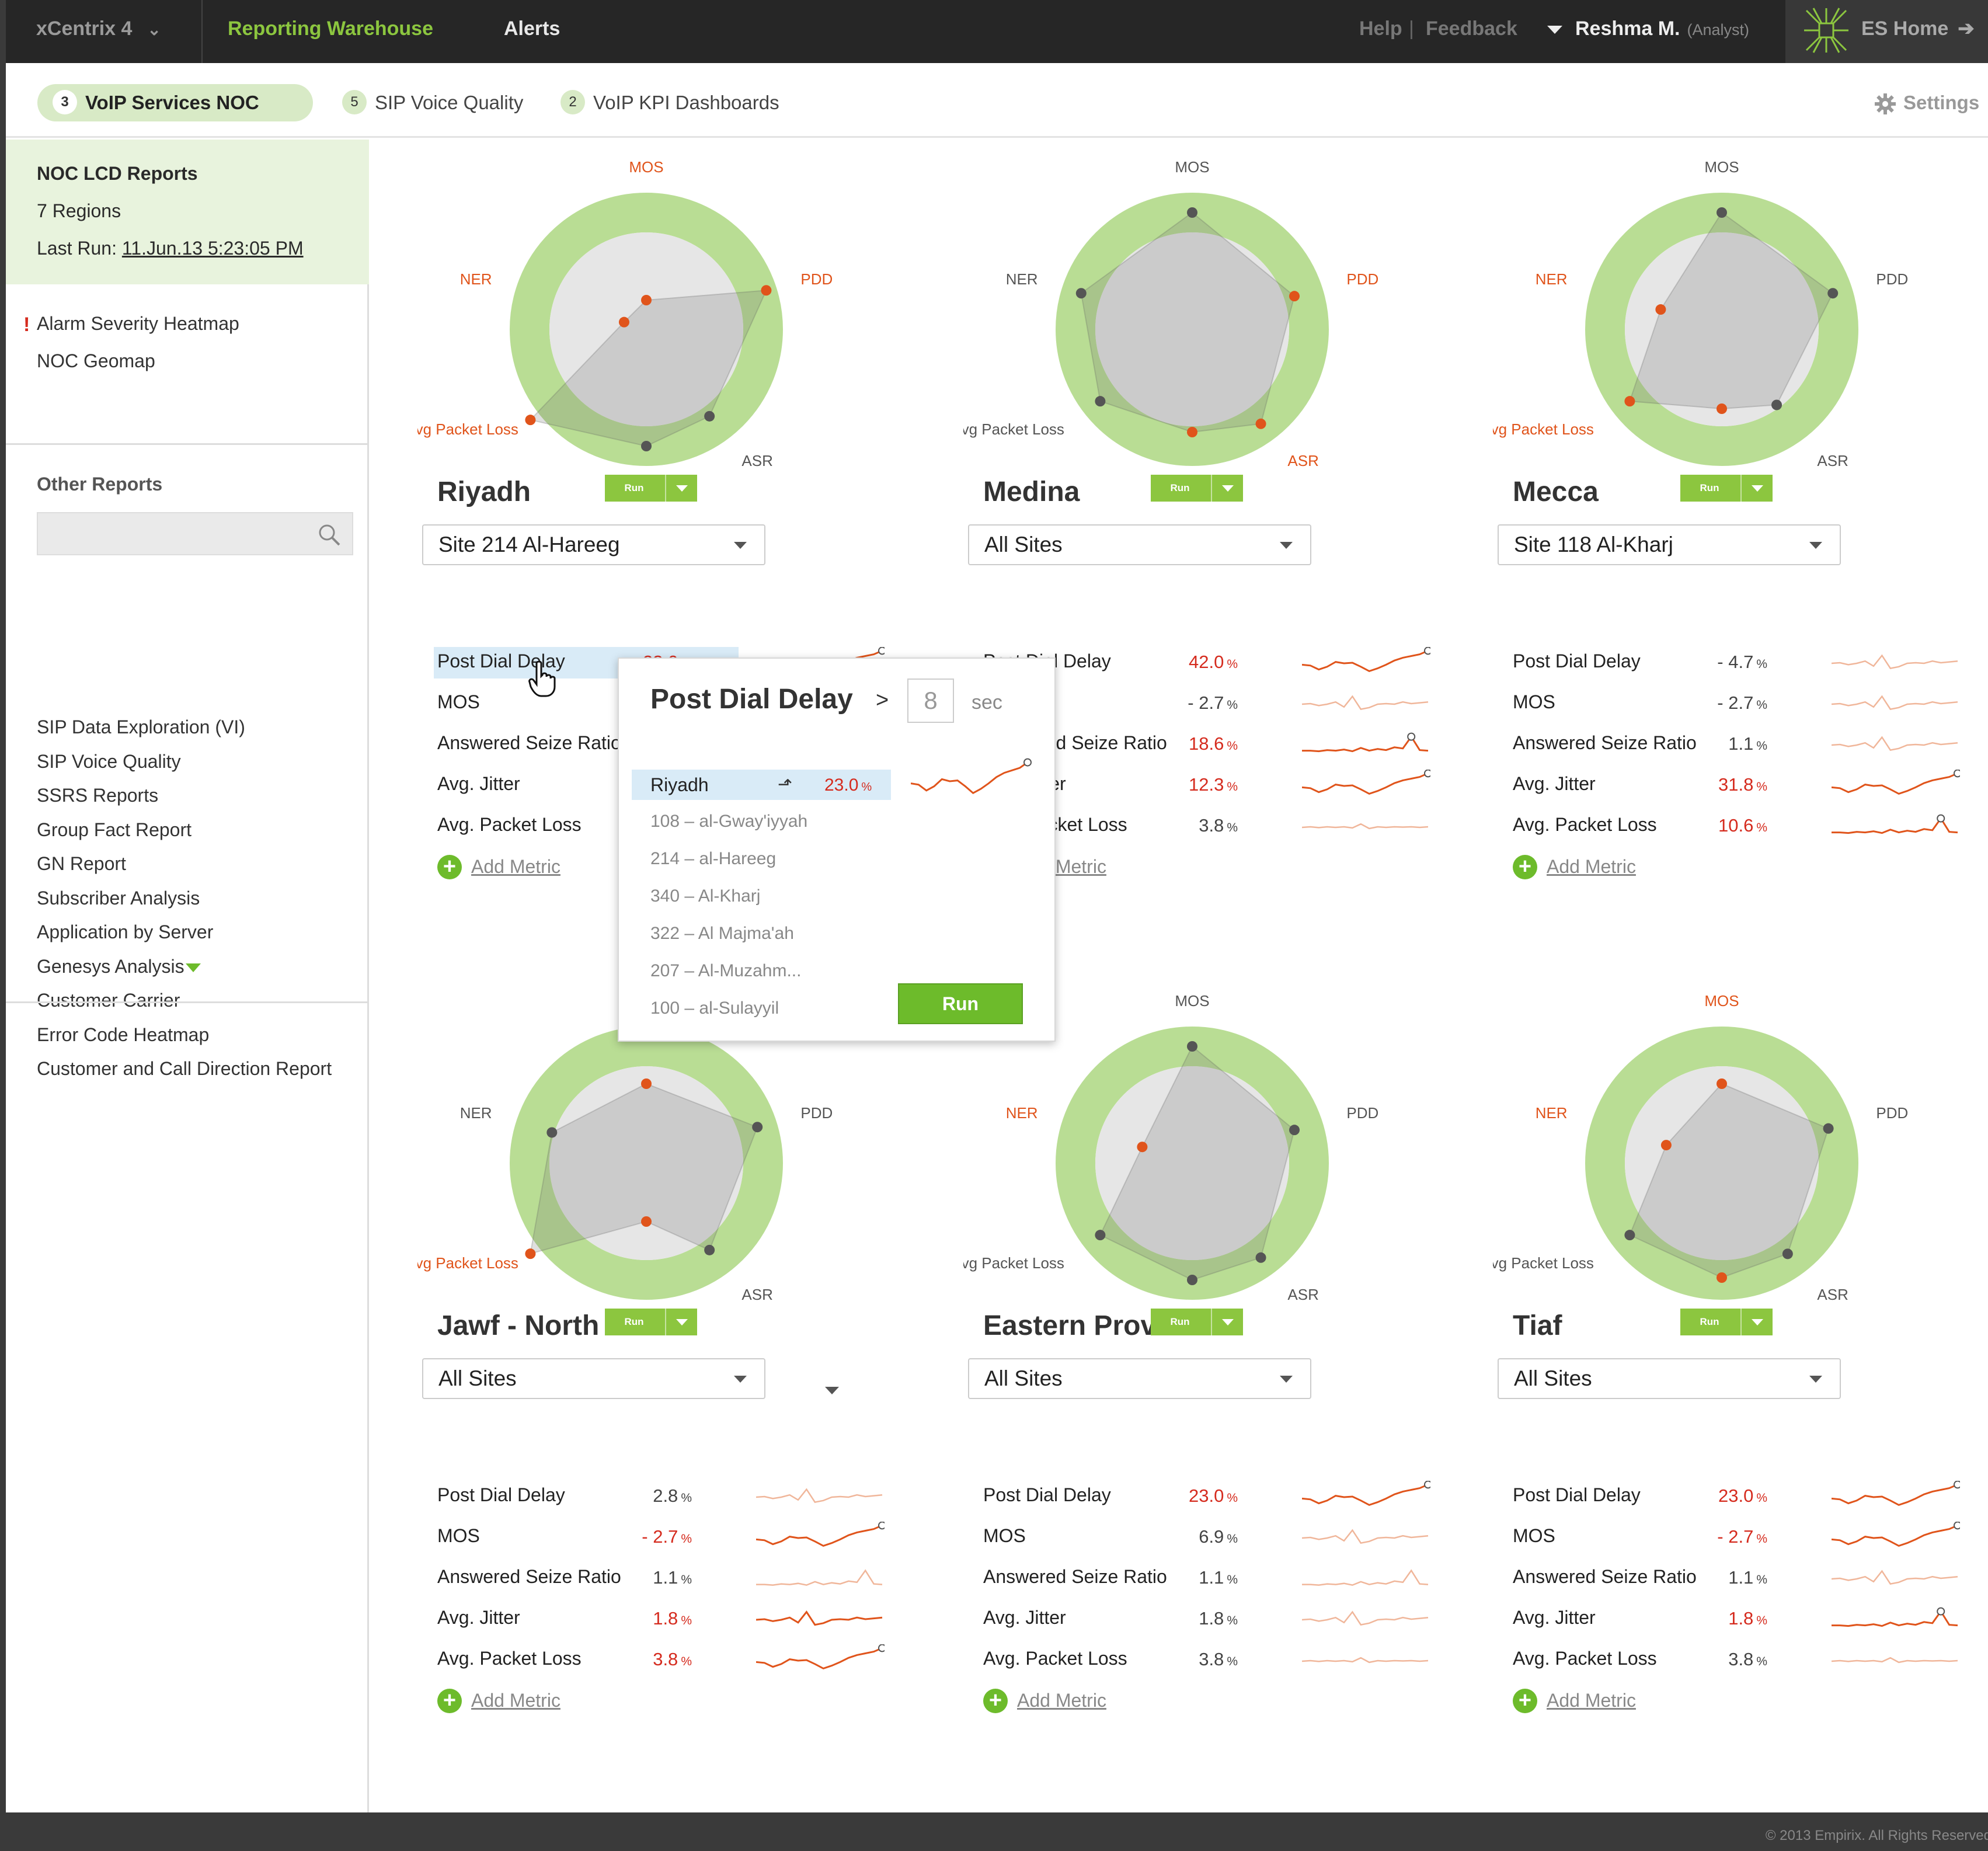 Image resolution: width=1988 pixels, height=1851 pixels. I want to click on sidebar-item-other-report: Error Code Heatmap, so click(123, 1035).